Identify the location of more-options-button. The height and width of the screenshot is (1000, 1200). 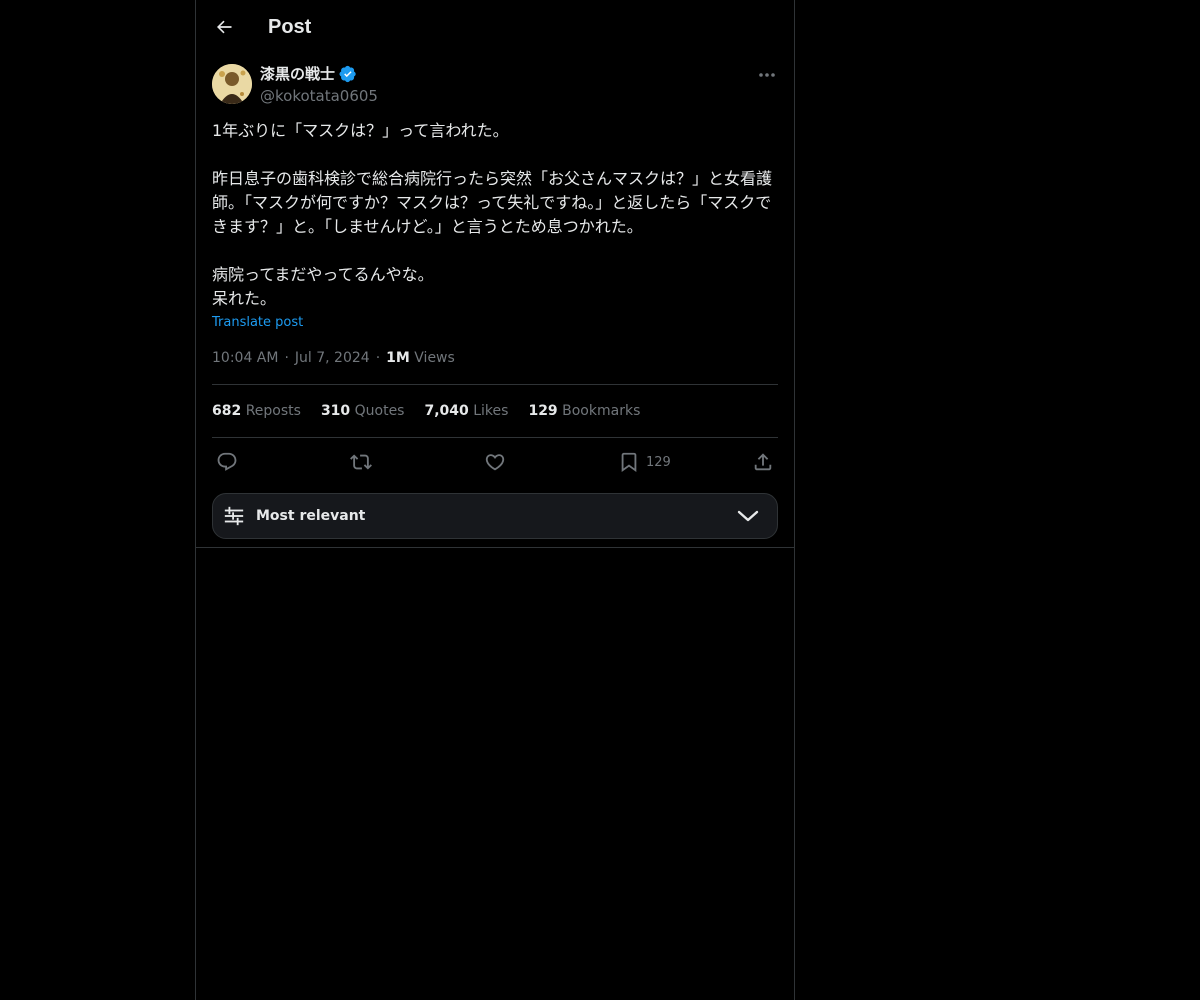
(767, 75).